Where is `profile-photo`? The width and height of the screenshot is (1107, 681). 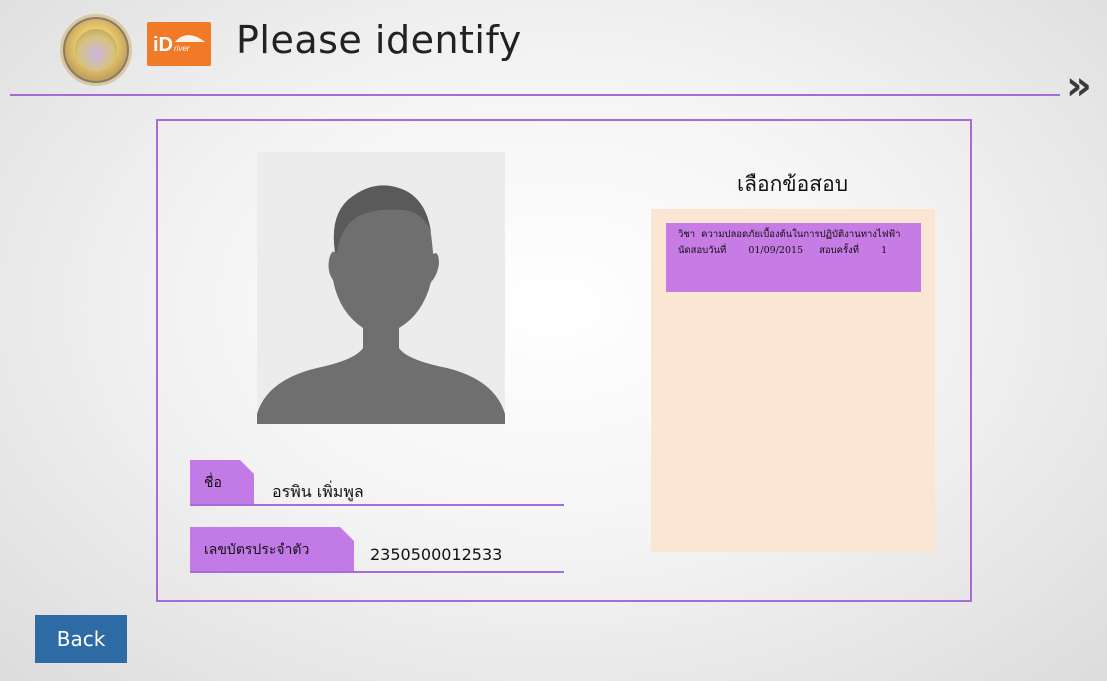 profile-photo is located at coordinates (381, 288).